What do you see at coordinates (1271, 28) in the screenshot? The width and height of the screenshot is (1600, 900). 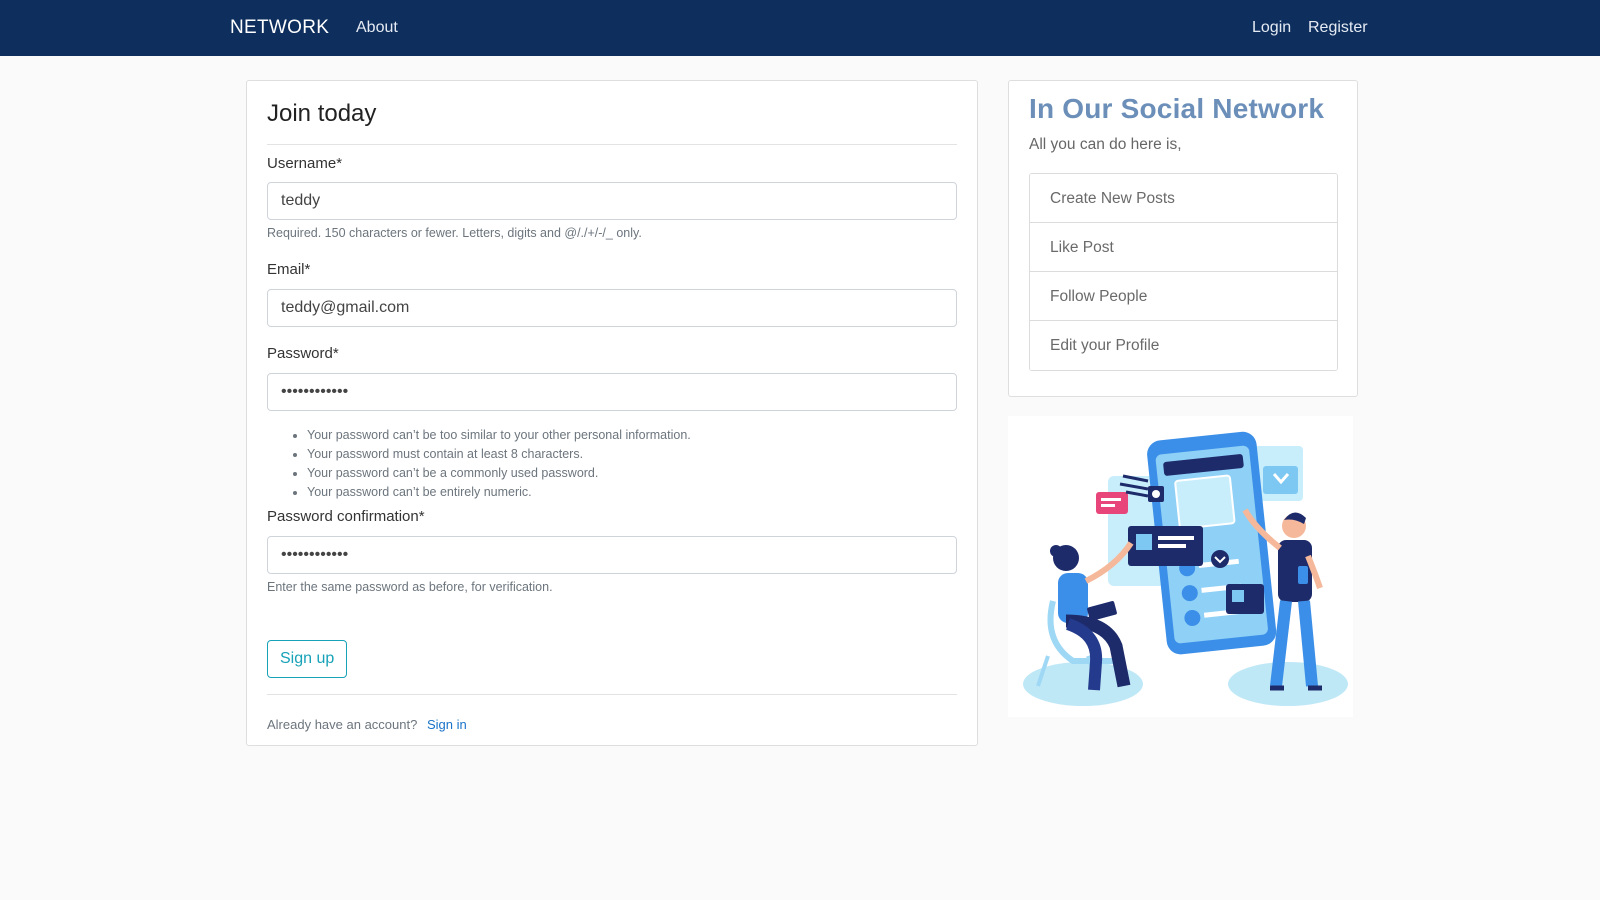 I see `nav-login-link: Login` at bounding box center [1271, 28].